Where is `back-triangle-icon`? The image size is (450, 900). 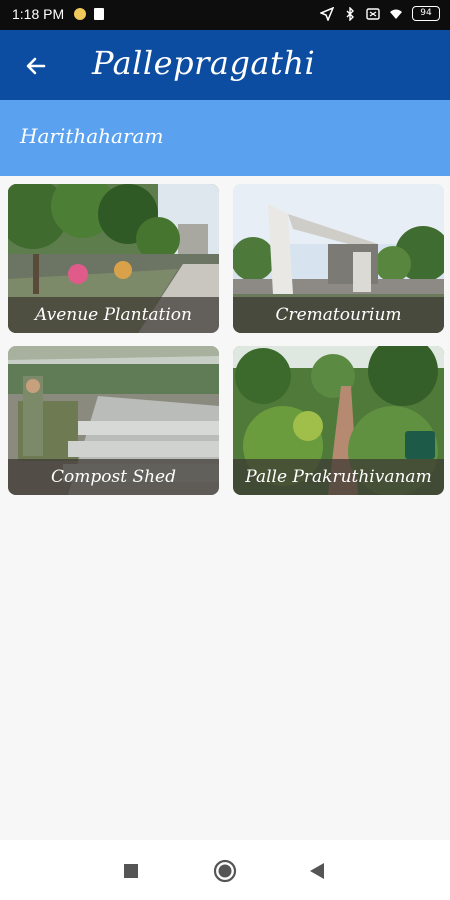 back-triangle-icon is located at coordinates (317, 871).